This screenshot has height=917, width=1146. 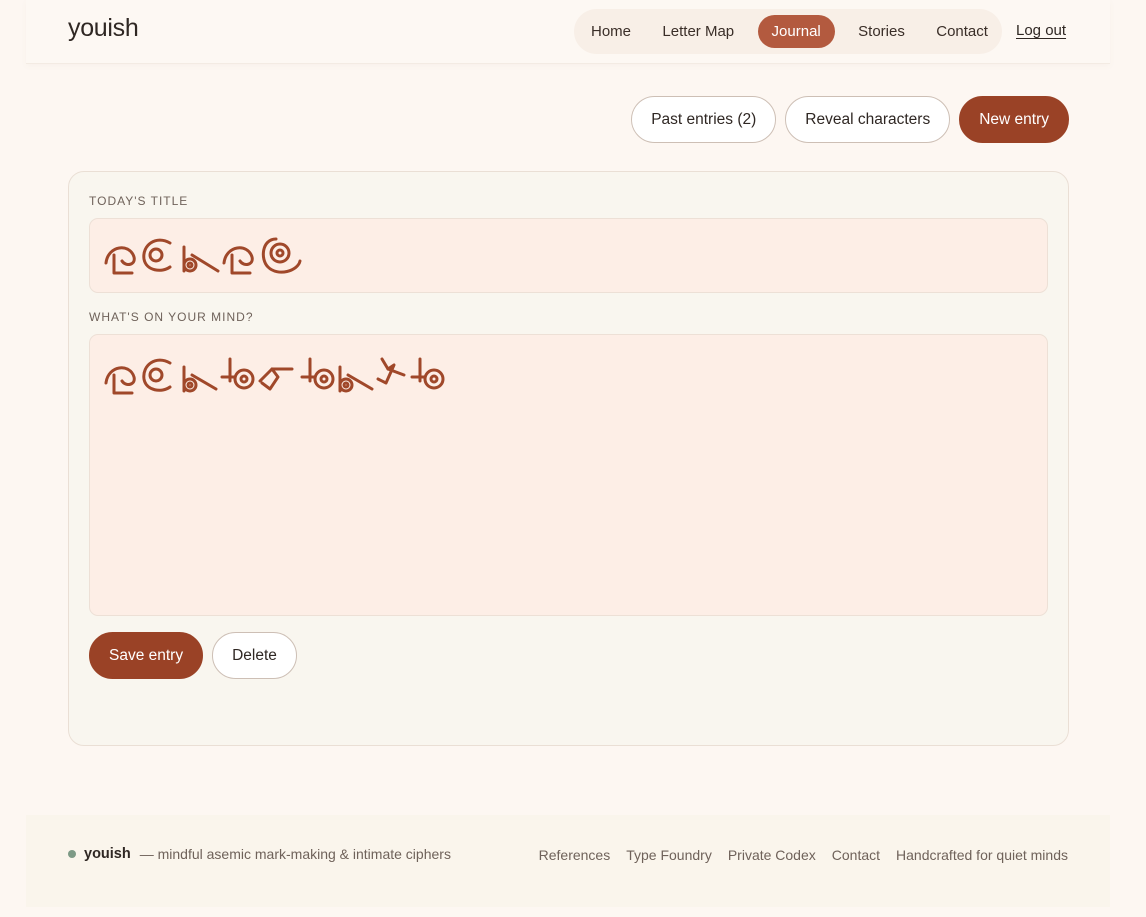 I want to click on body-label: What's on your mind?, so click(x=171, y=317).